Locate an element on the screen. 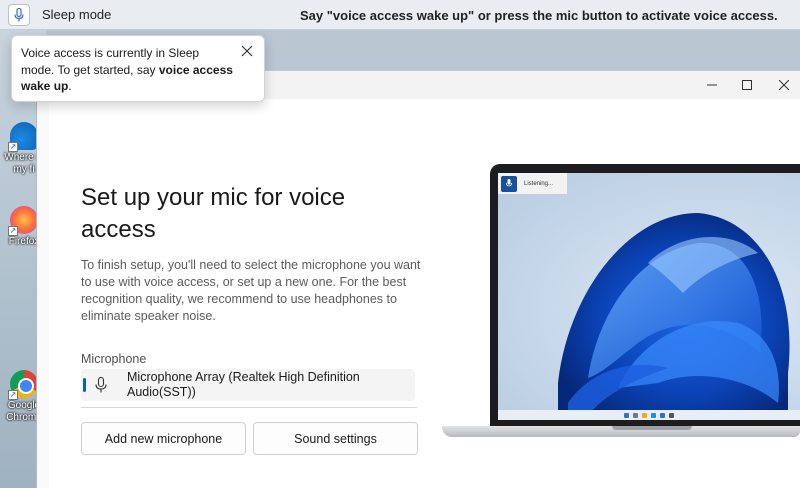 The width and height of the screenshot is (800, 488). maximize-button is located at coordinates (747, 85).